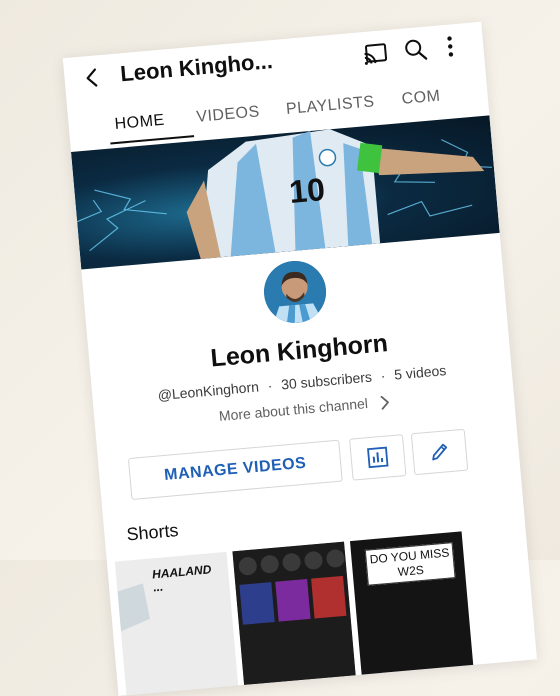 The width and height of the screenshot is (560, 696). What do you see at coordinates (228, 114) in the screenshot?
I see `tab-videos: VIDEOS` at bounding box center [228, 114].